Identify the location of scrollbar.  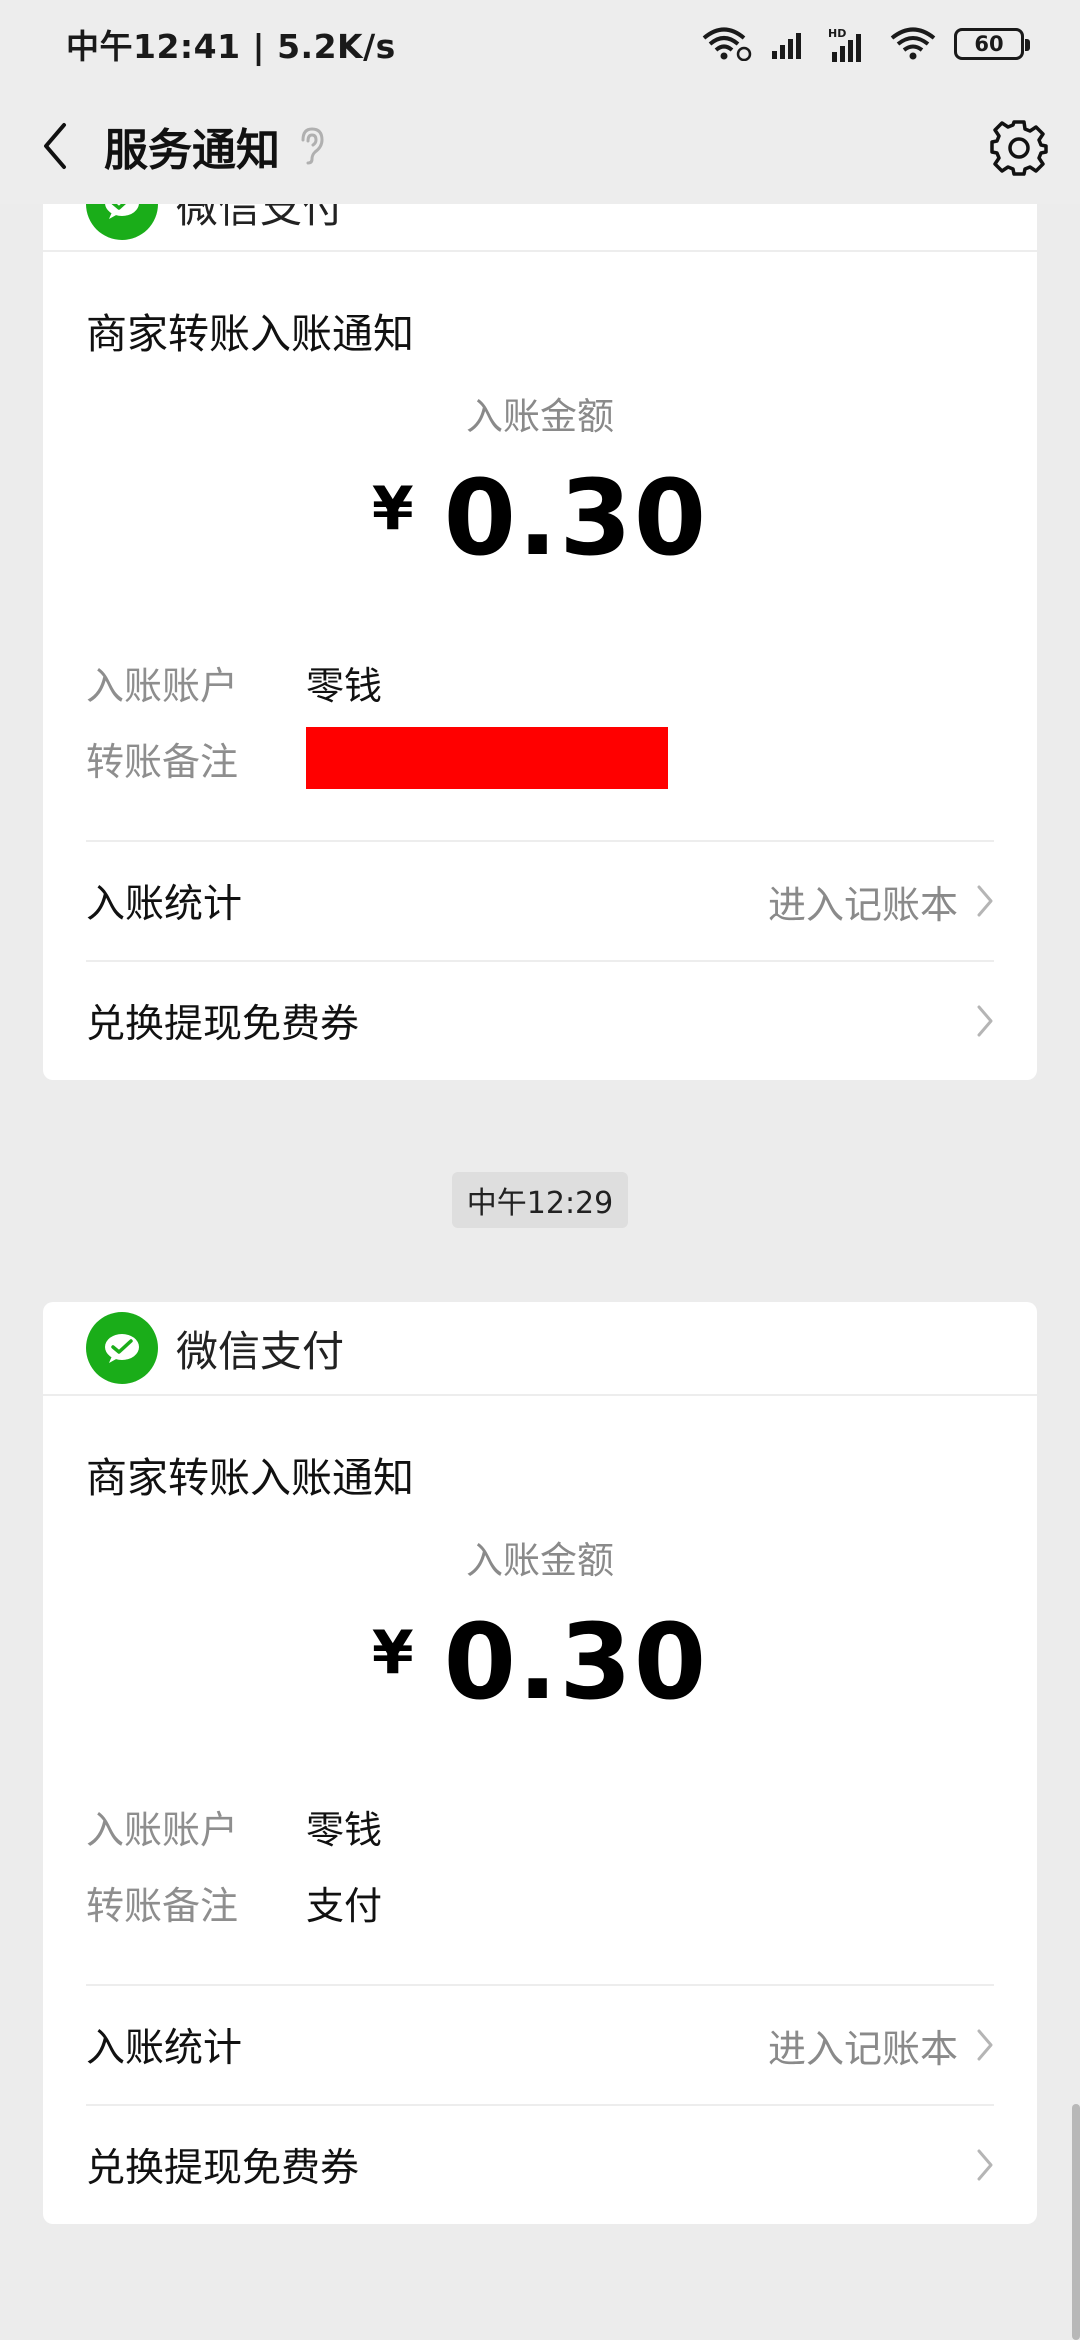
(1076, 2222).